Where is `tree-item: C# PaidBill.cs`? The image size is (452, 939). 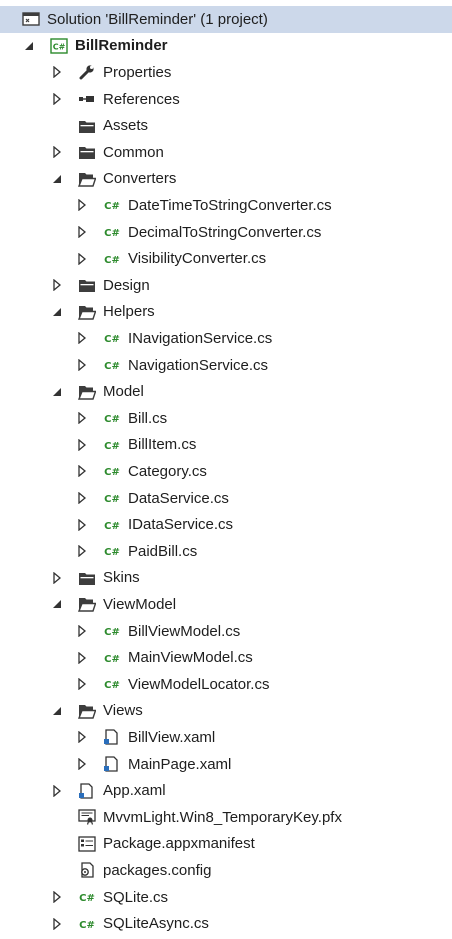 tree-item: C# PaidBill.cs is located at coordinates (226, 551).